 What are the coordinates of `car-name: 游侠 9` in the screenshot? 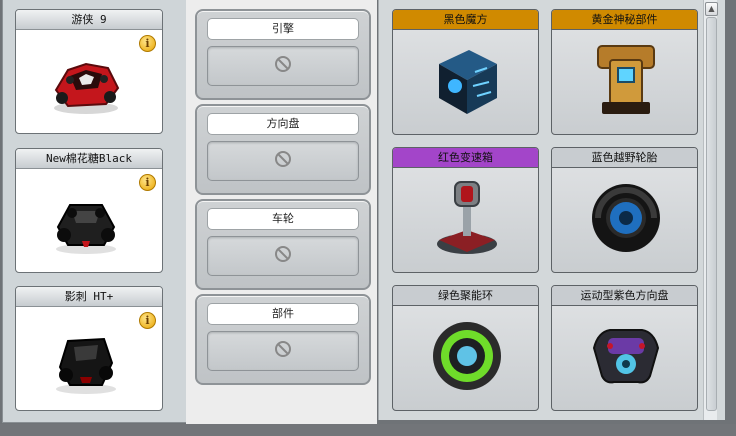 It's located at (89, 20).